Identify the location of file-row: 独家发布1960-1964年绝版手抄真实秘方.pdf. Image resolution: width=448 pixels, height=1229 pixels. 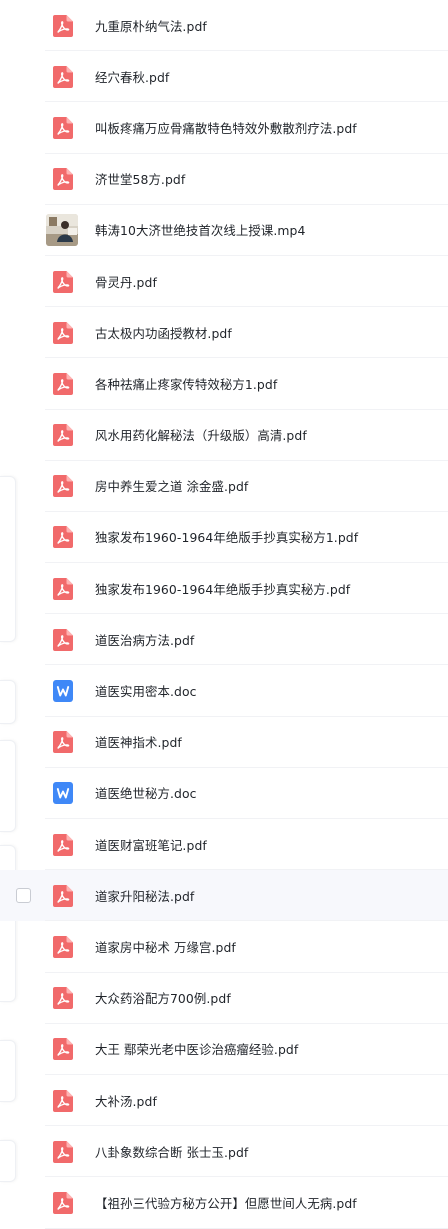
(224, 589).